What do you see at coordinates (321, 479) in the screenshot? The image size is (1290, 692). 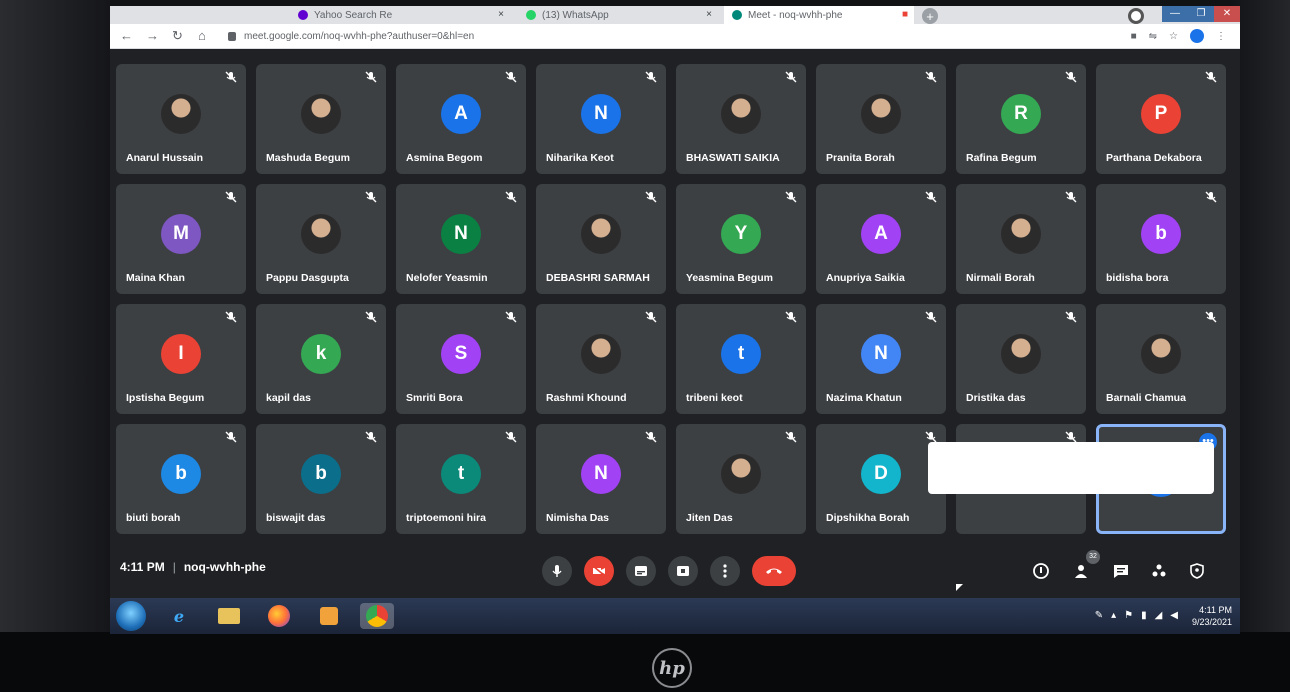 I see `participant-tile: b biswajit das` at bounding box center [321, 479].